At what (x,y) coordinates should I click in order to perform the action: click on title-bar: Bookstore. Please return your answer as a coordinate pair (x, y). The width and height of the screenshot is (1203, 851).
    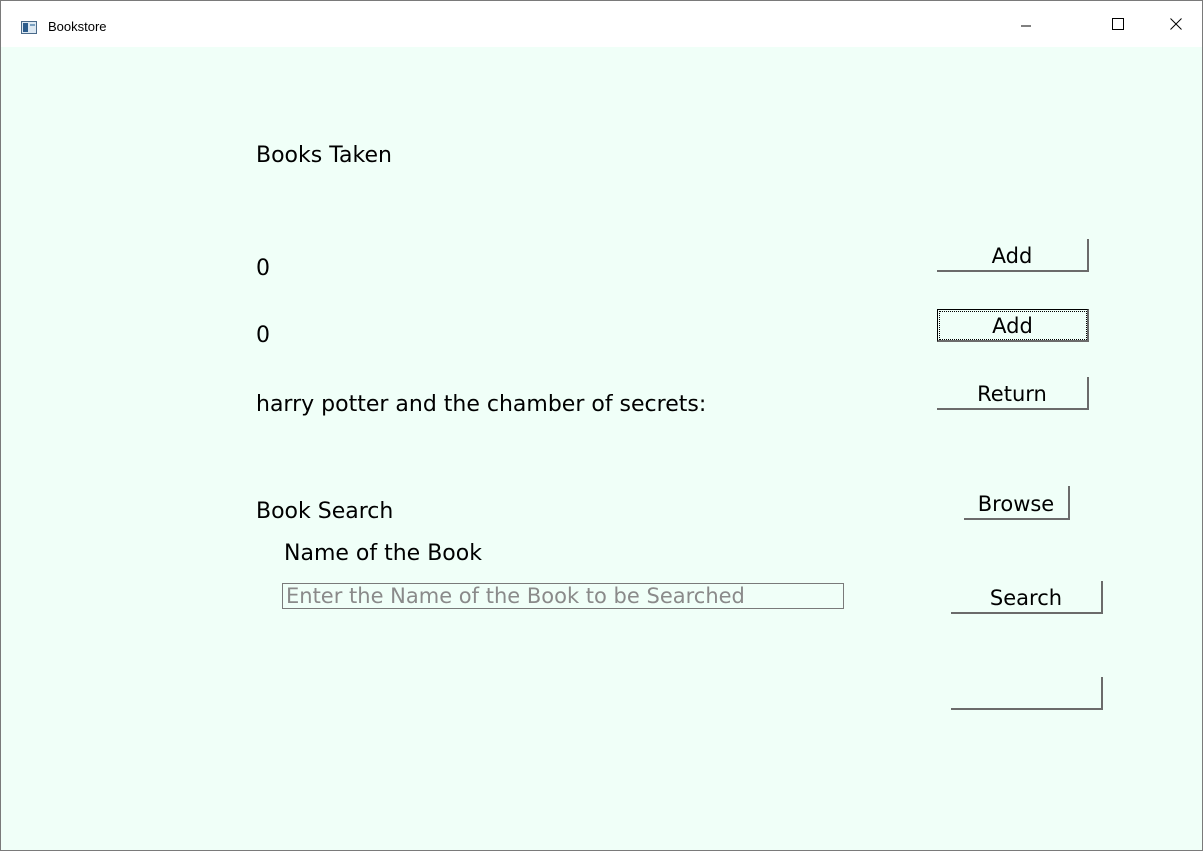
    Looking at the image, I should click on (601, 24).